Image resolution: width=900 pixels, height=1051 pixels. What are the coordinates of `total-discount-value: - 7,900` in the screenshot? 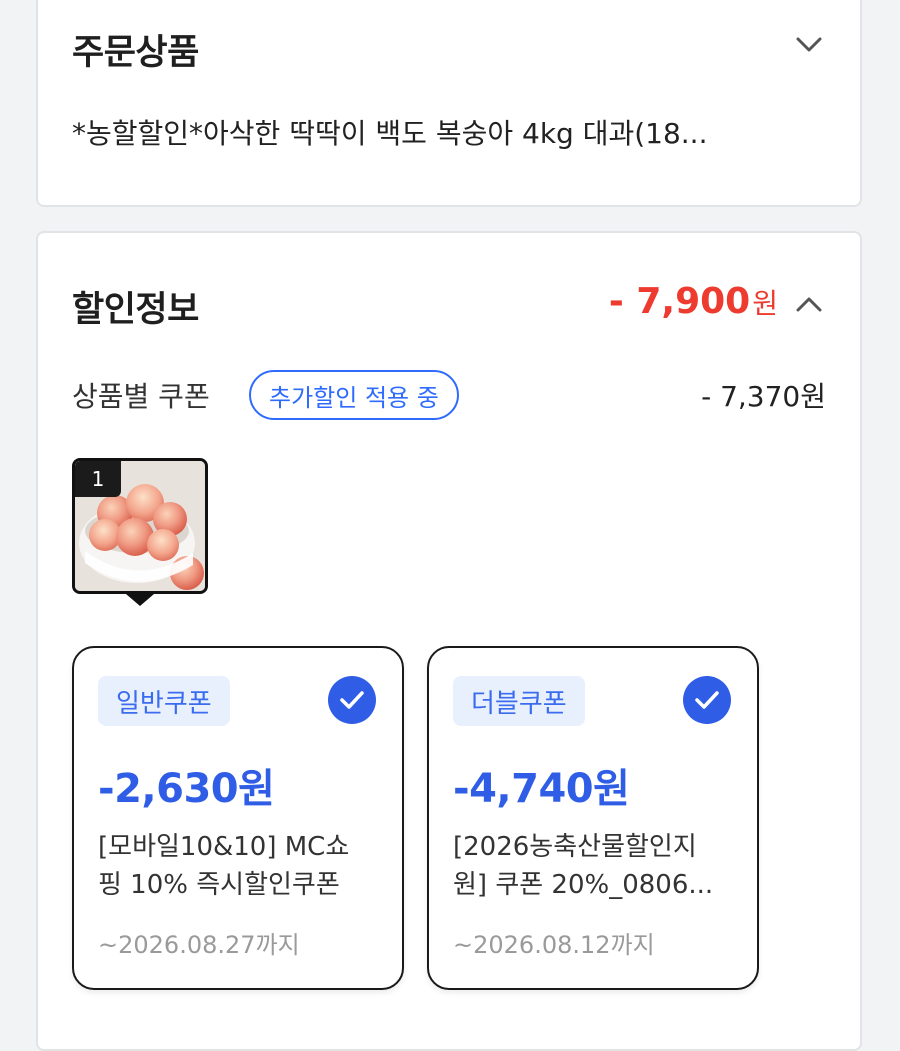 It's located at (679, 301).